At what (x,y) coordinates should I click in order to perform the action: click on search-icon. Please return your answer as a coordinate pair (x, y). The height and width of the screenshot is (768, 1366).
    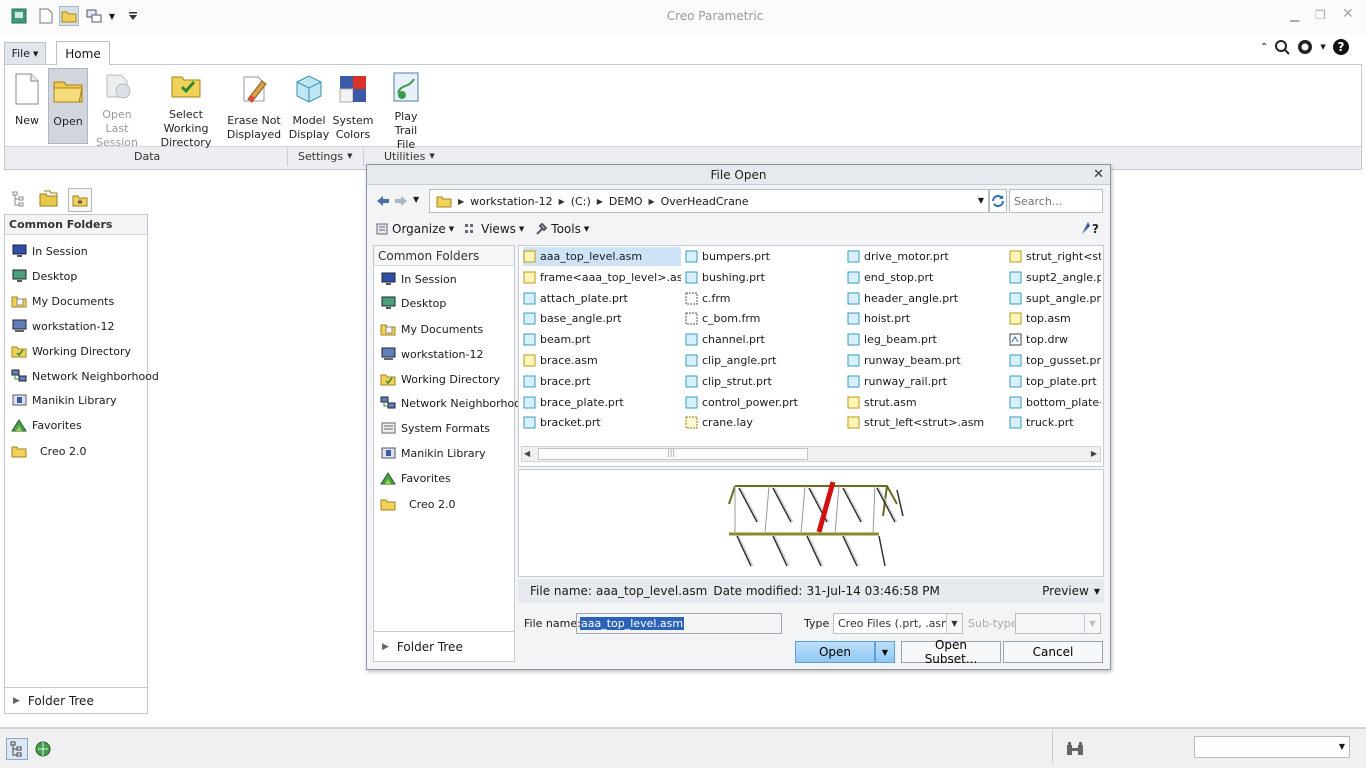
    Looking at the image, I should click on (1282, 47).